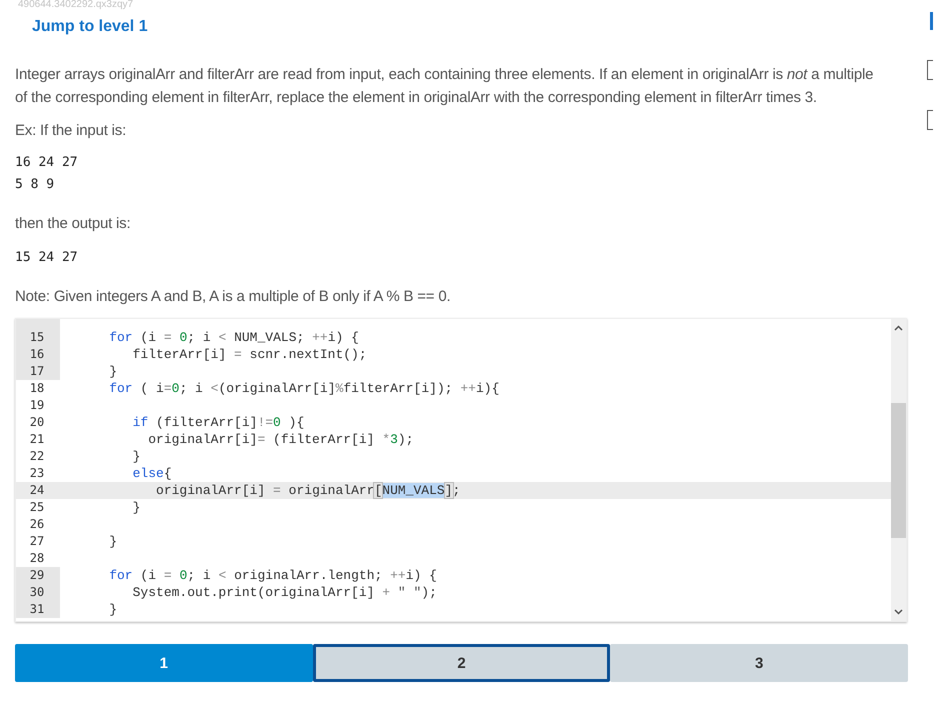  I want to click on code-line: for ( i=0; i <(originalArr[i]%filterArr[i]); ++i){, so click(304, 388).